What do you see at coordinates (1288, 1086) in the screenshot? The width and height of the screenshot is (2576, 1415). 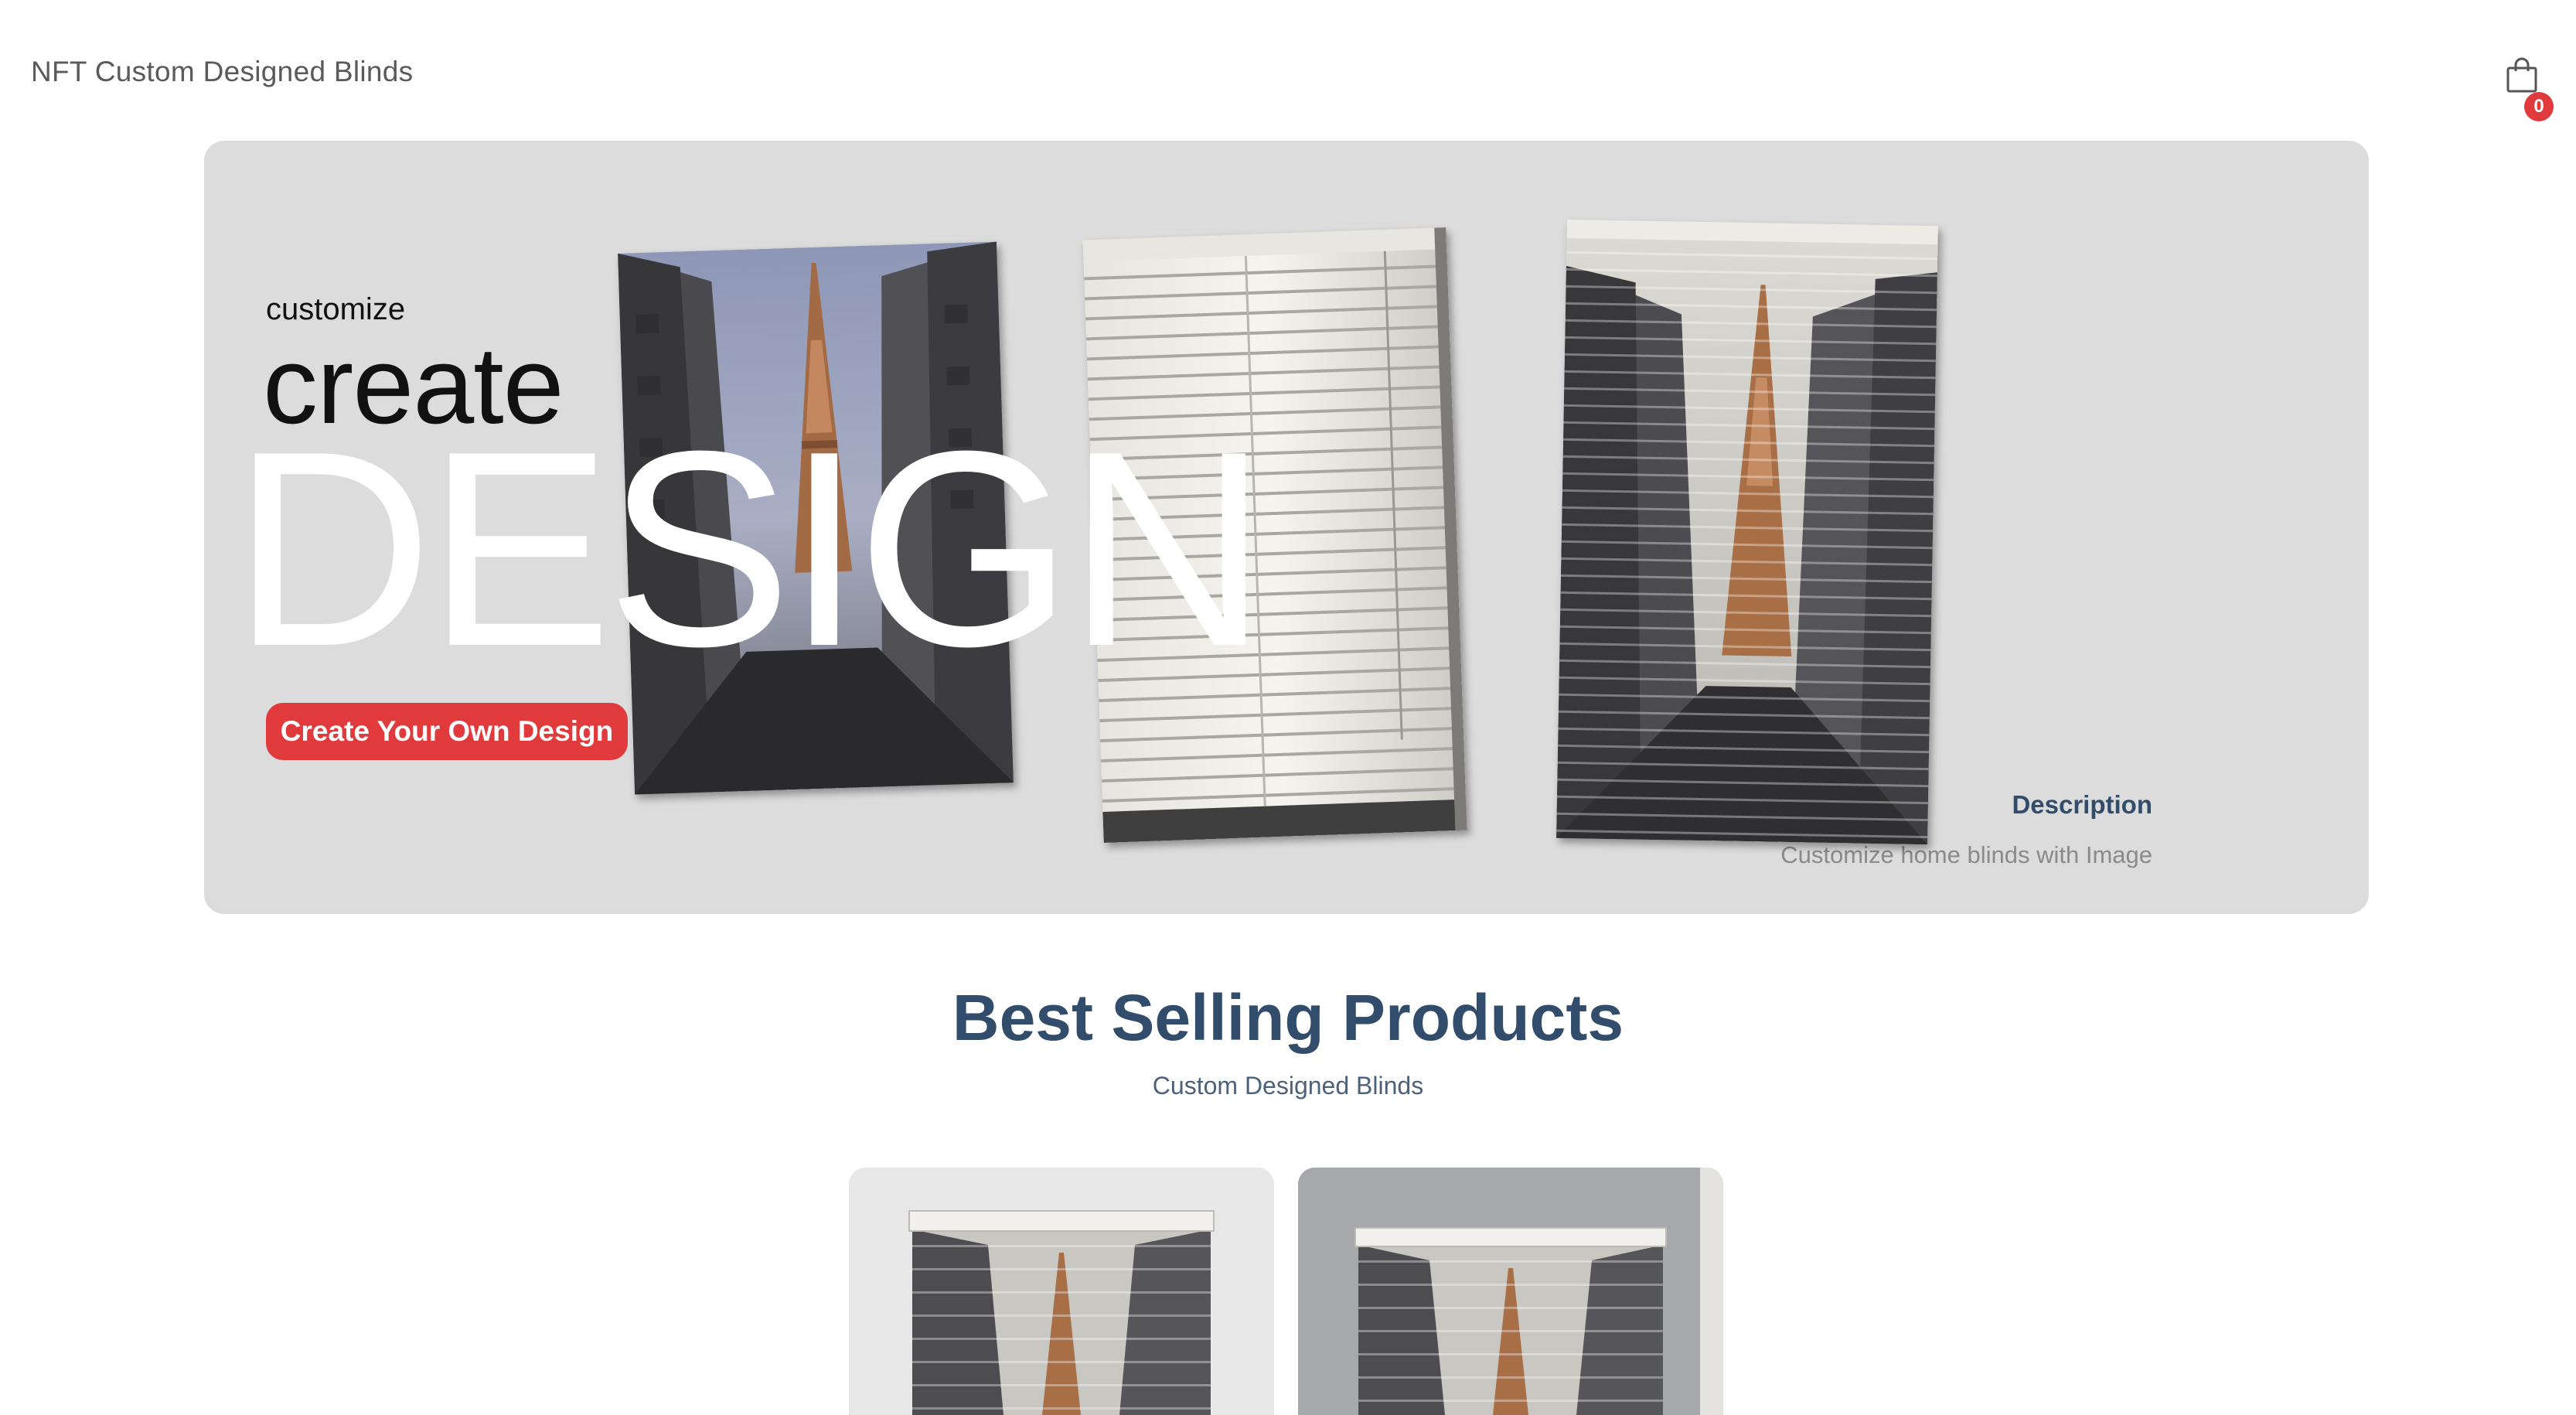 I see `best-selling-subtitle: Custom Designed Blinds` at bounding box center [1288, 1086].